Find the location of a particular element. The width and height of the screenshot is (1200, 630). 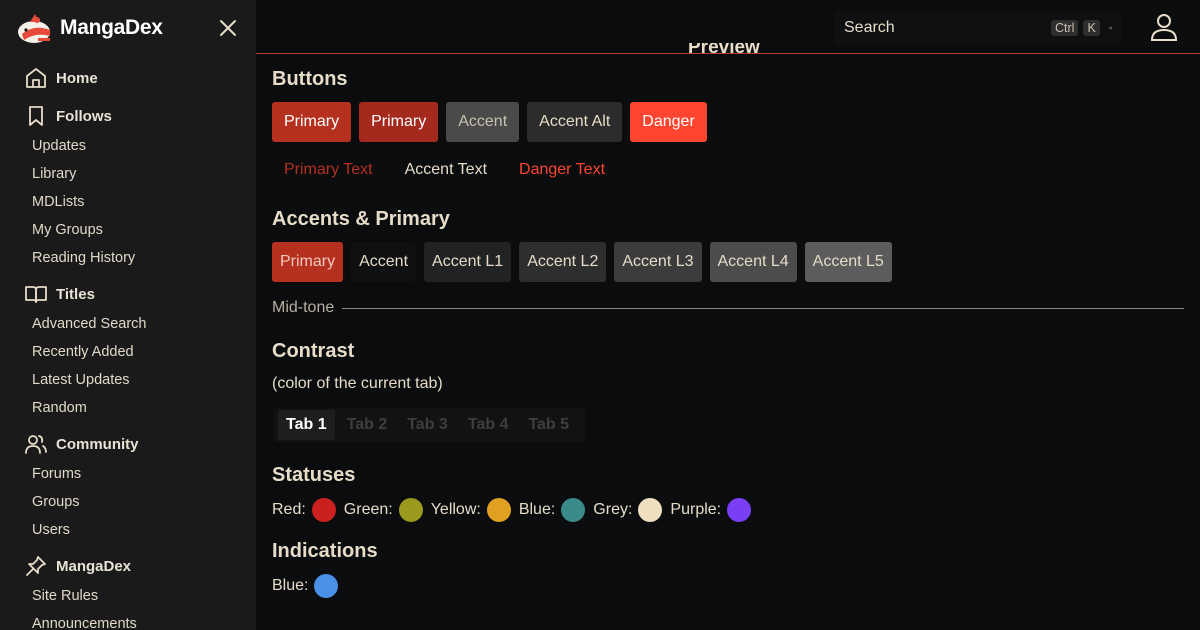

indication-dot-blue is located at coordinates (326, 586).